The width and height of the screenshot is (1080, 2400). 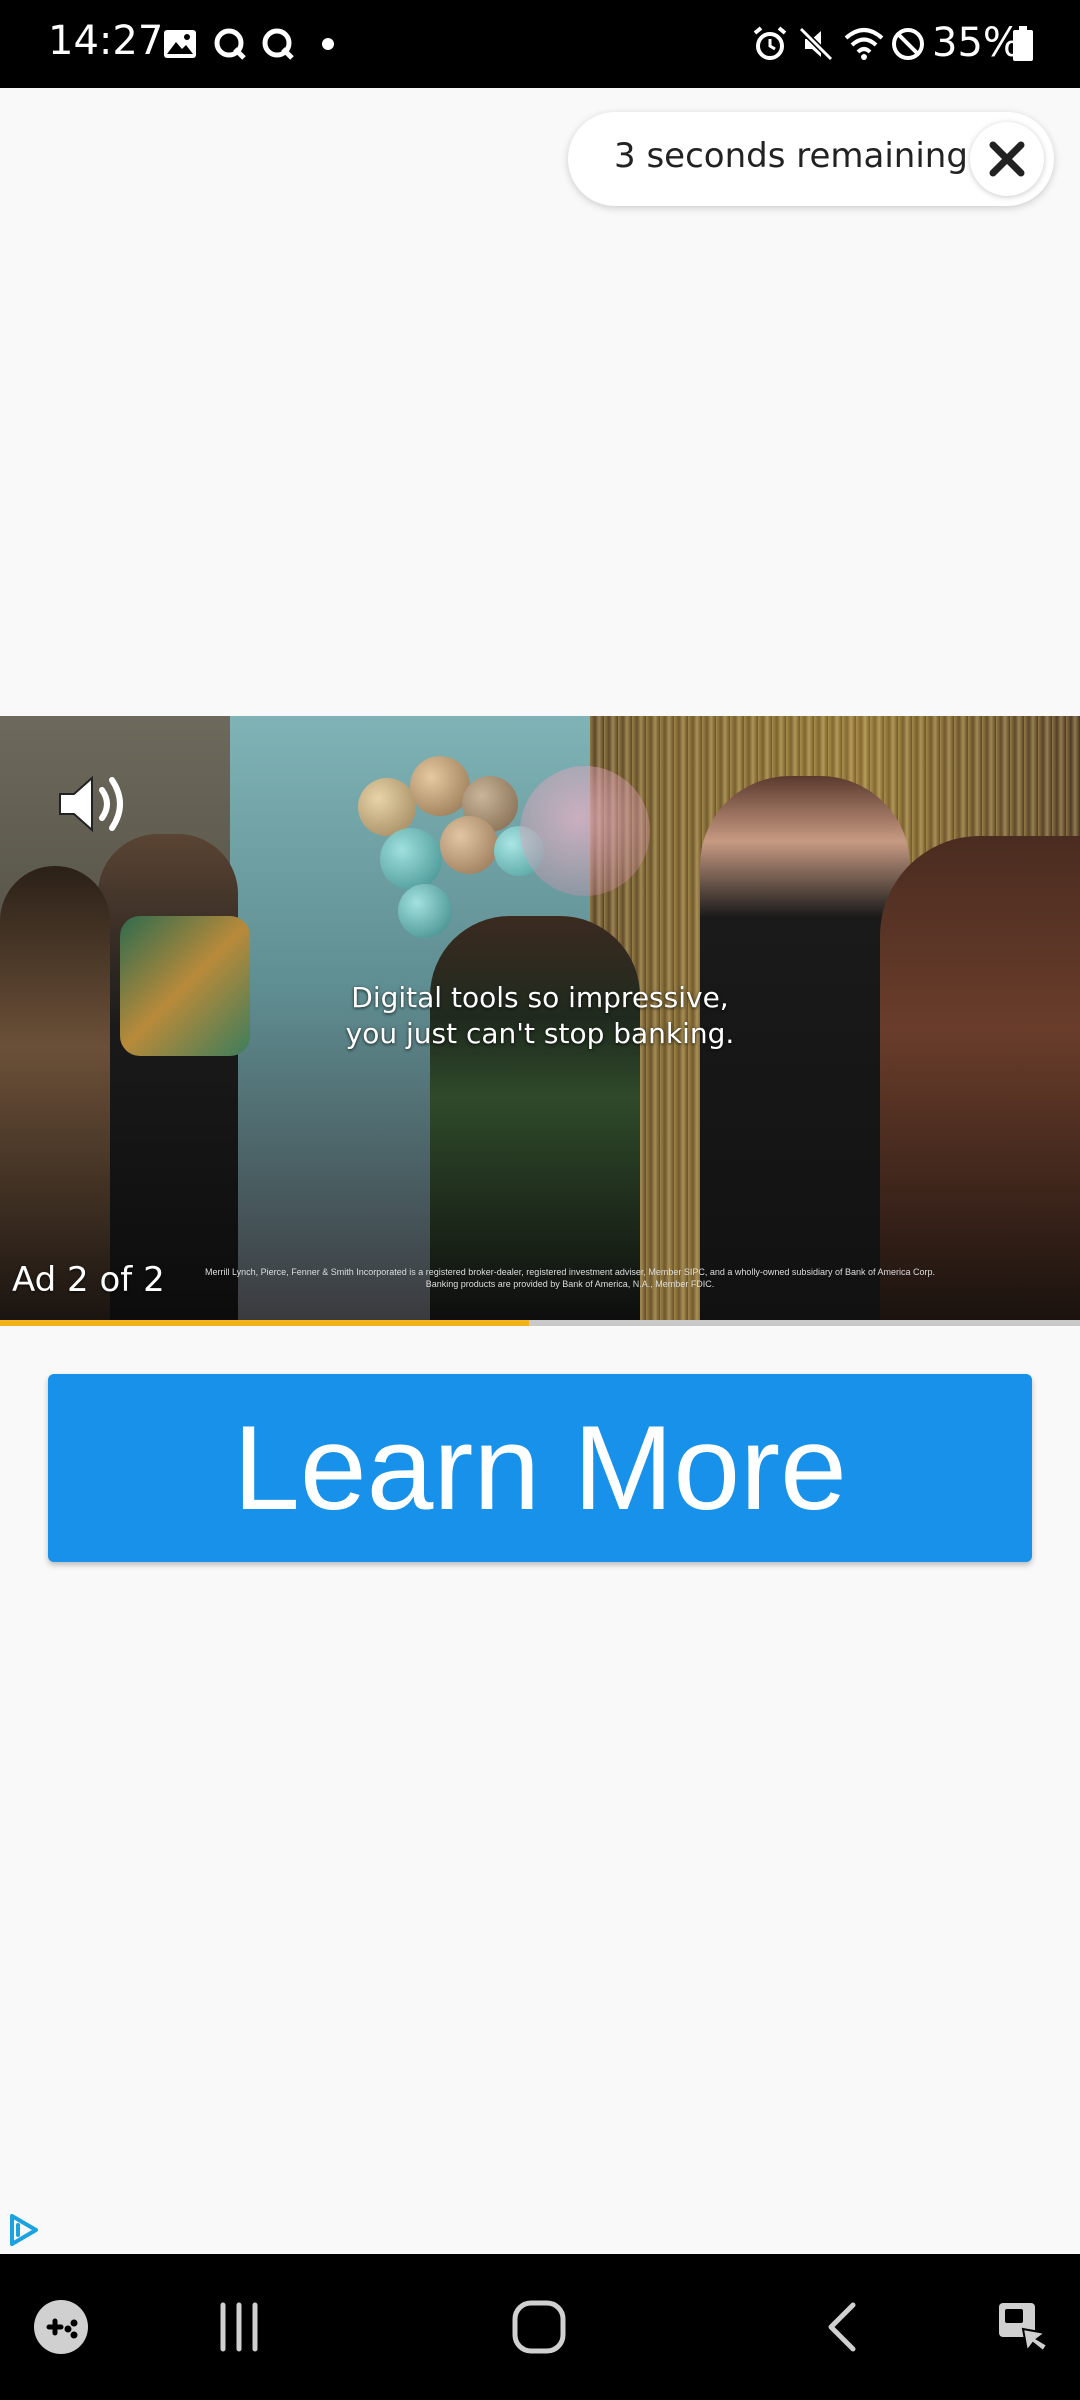 What do you see at coordinates (55, 1093) in the screenshot?
I see `video-figure-left` at bounding box center [55, 1093].